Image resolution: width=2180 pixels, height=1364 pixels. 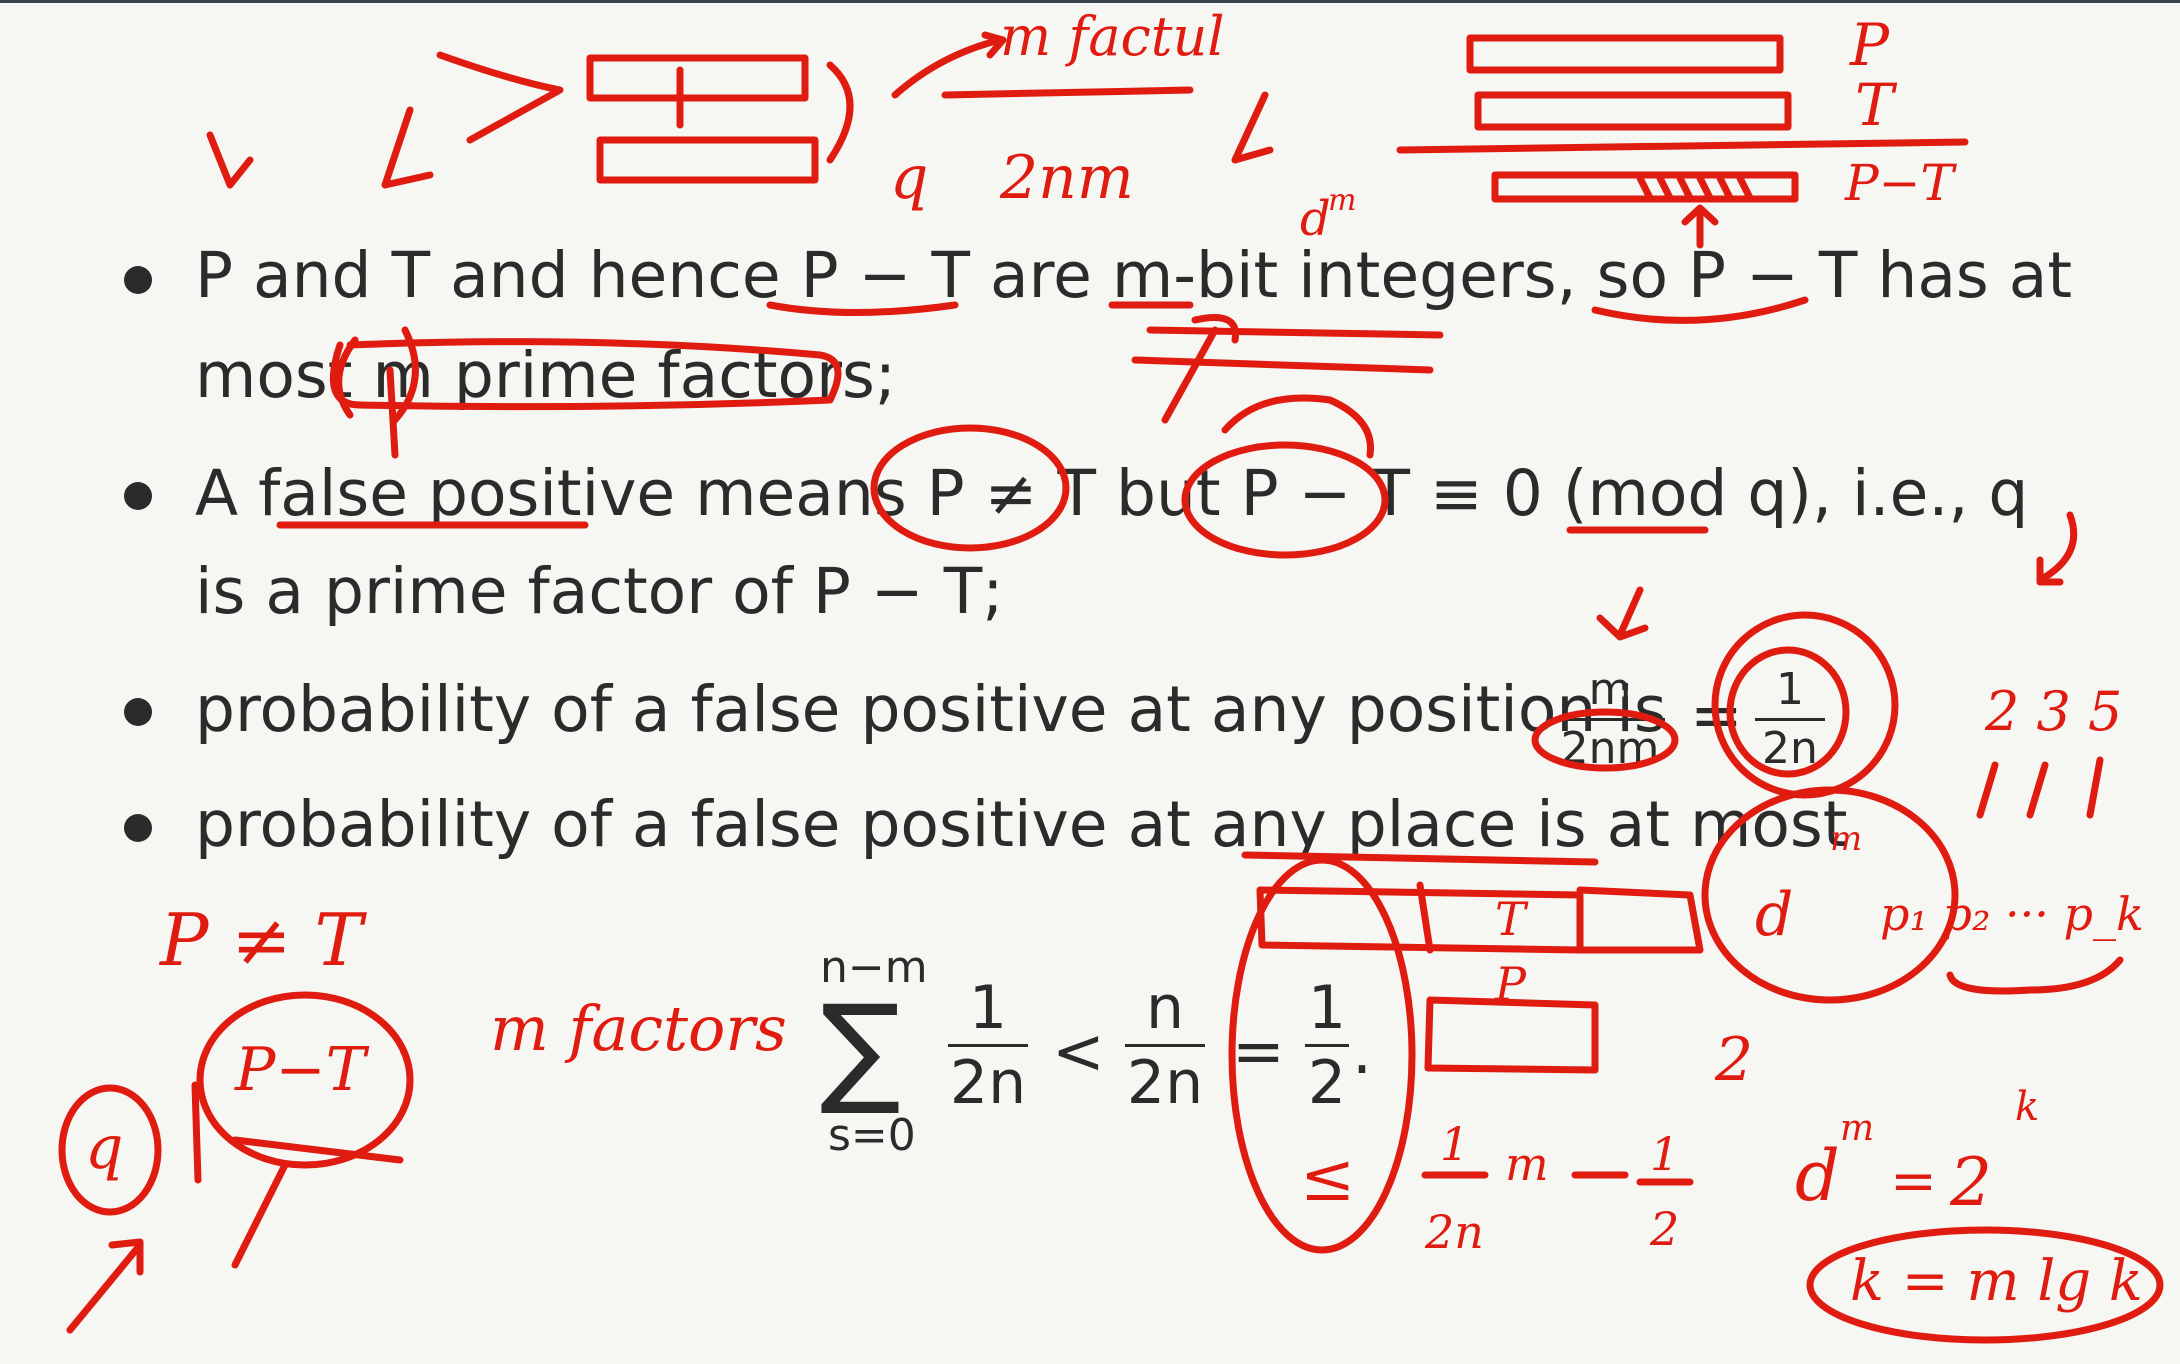 I want to click on note-p-minus-t-left: P−T, so click(x=302, y=1070).